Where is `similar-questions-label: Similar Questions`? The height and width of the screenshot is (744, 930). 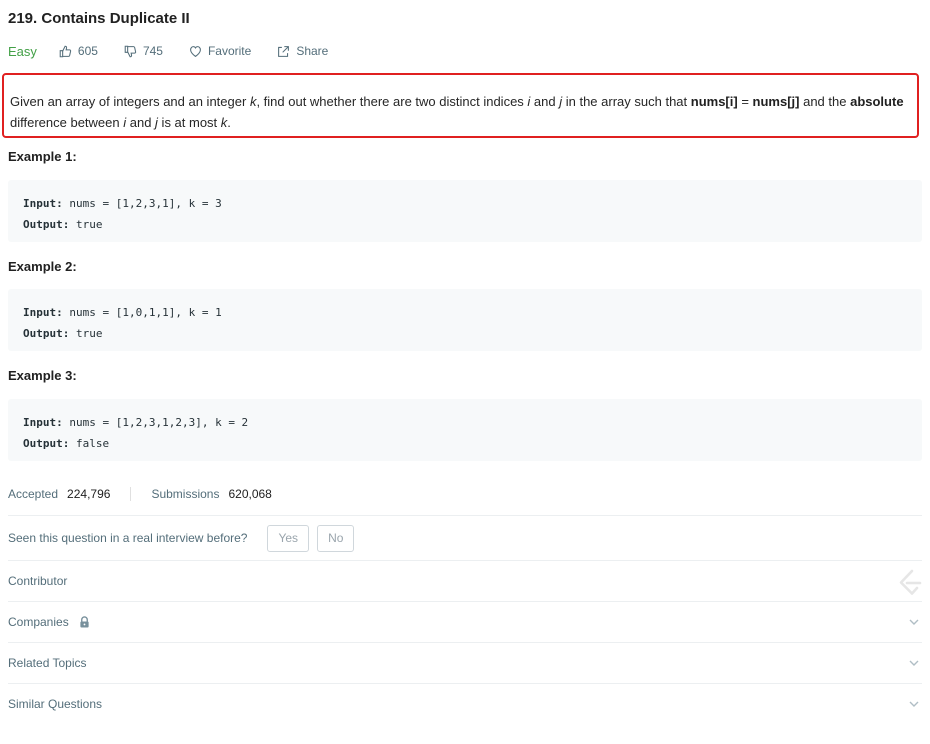
similar-questions-label: Similar Questions is located at coordinates (55, 704).